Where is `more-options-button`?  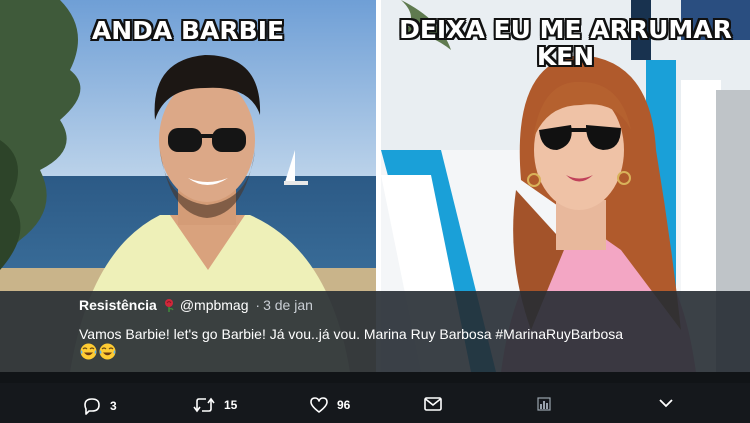 more-options-button is located at coordinates (666, 403).